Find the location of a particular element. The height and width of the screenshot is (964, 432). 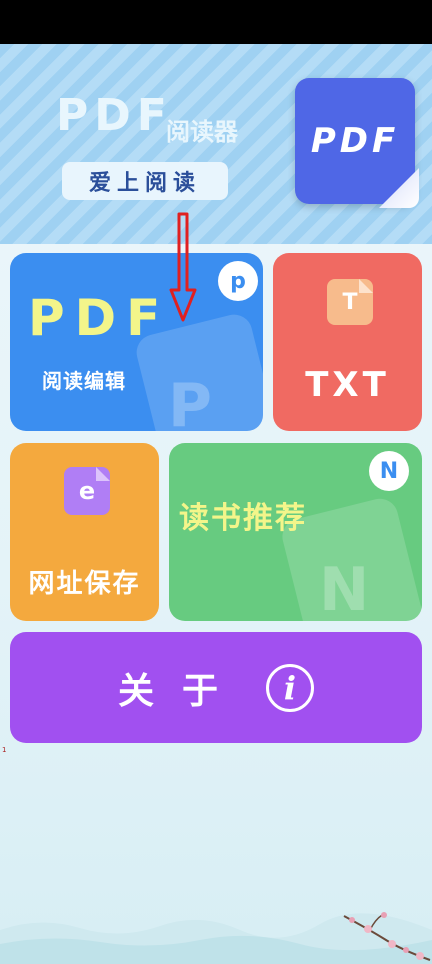

txt-doc-icon: T is located at coordinates (350, 302).